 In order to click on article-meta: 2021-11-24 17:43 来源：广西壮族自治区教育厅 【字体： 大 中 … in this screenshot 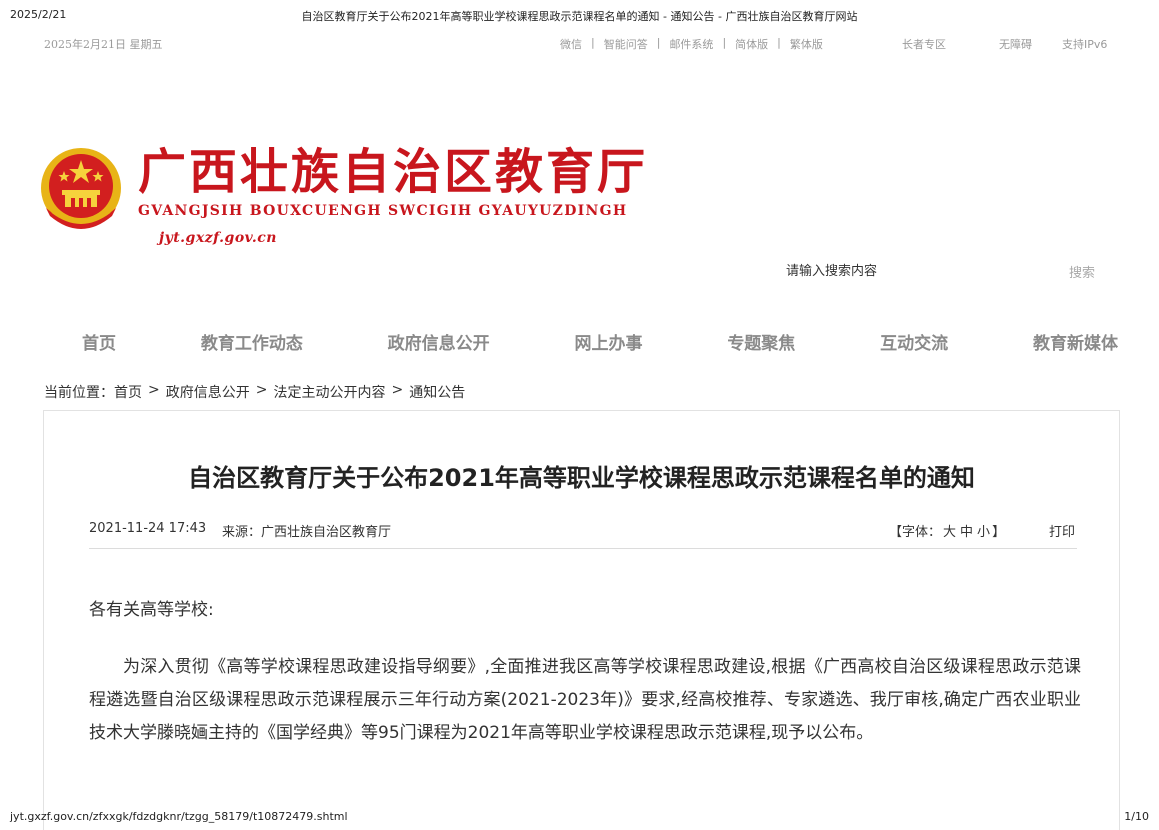, I will do `click(583, 535)`.